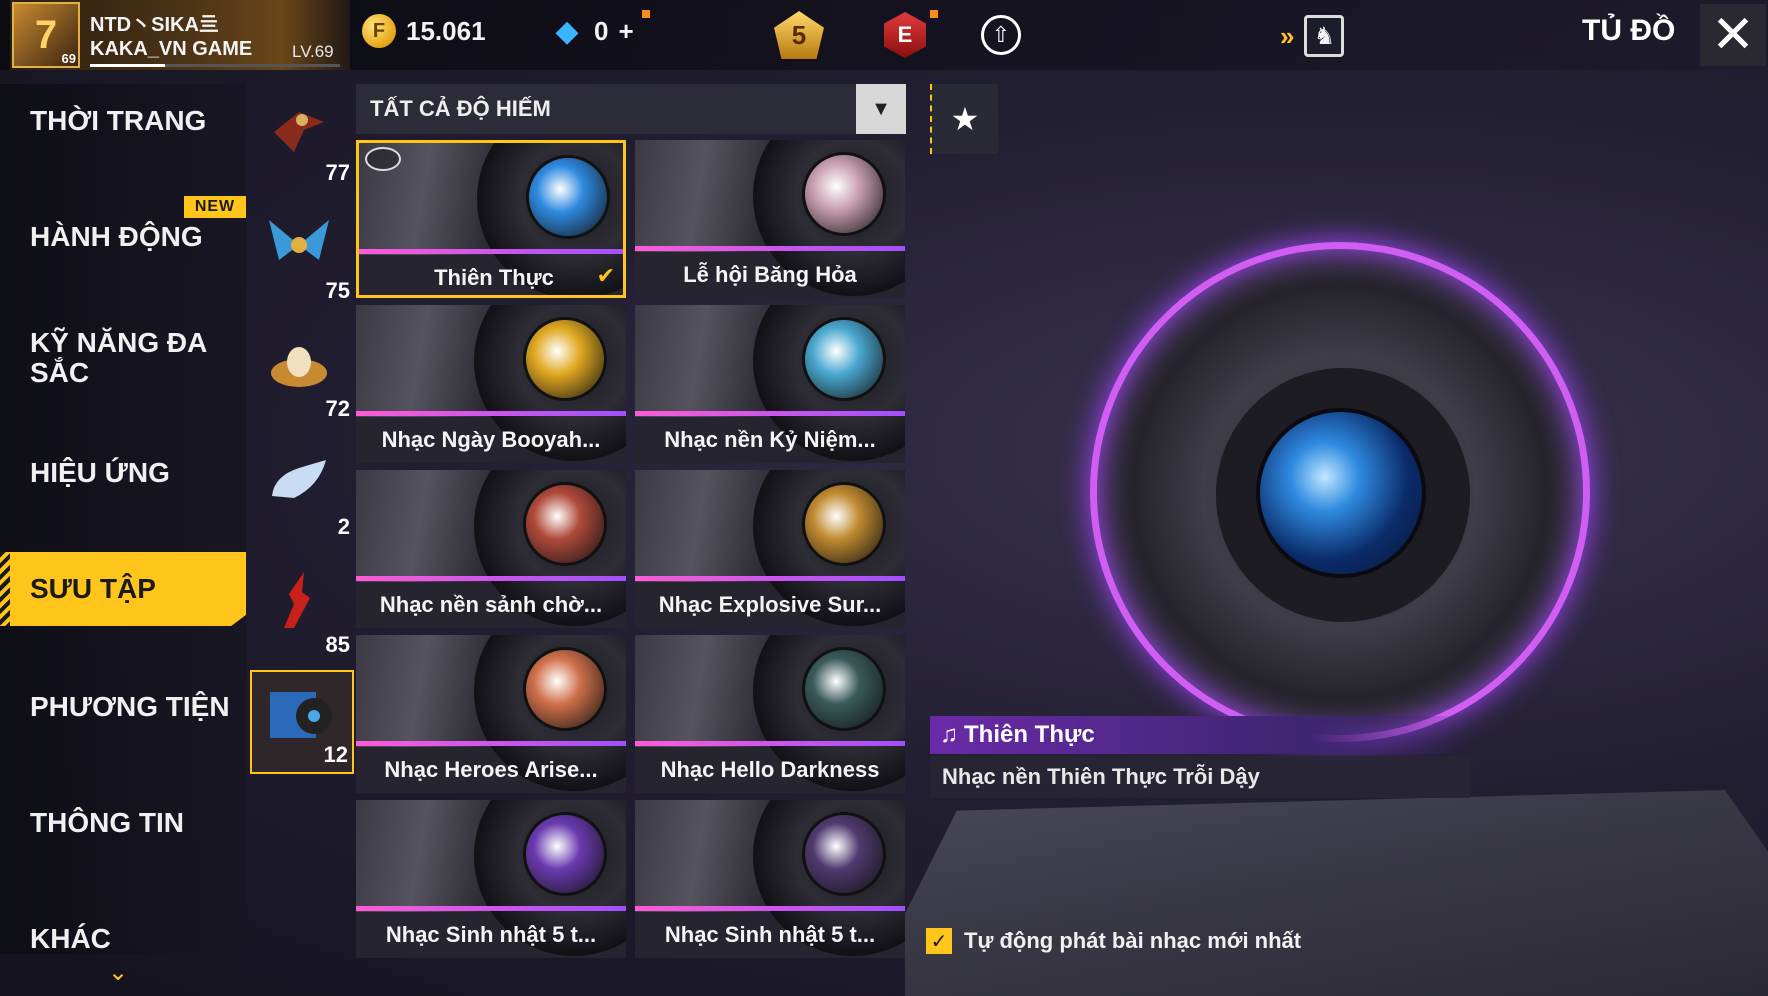 The image size is (1768, 996). I want to click on nav-item-collection: SƯU TẬP, so click(123, 589).